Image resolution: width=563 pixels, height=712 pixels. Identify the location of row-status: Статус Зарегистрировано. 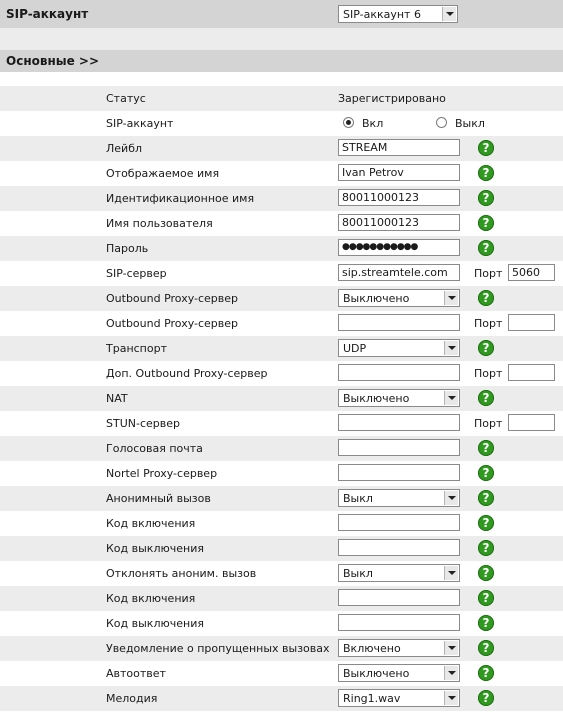
(281, 98).